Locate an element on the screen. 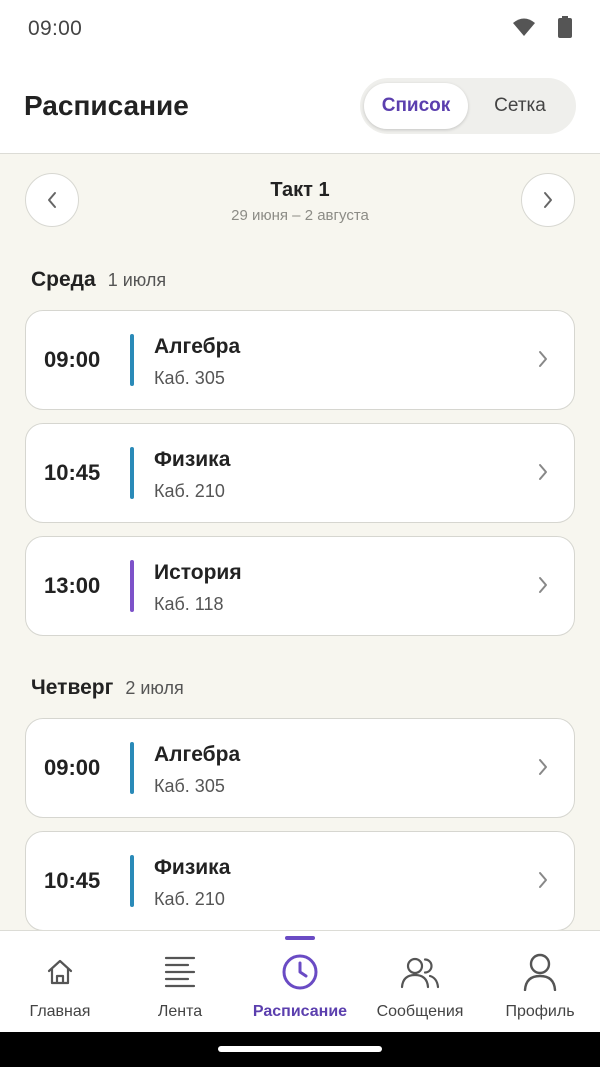 Image resolution: width=600 pixels, height=1067 pixels. period-title: Такт 1 is located at coordinates (300, 190).